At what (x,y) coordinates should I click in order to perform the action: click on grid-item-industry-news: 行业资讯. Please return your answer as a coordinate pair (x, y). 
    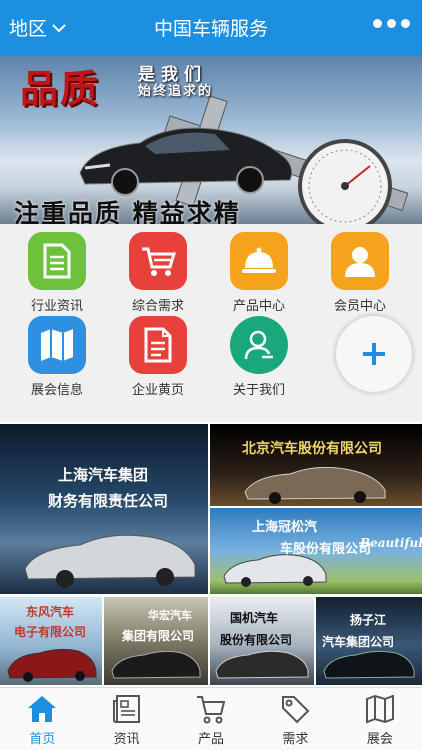
    Looking at the image, I should click on (57, 273).